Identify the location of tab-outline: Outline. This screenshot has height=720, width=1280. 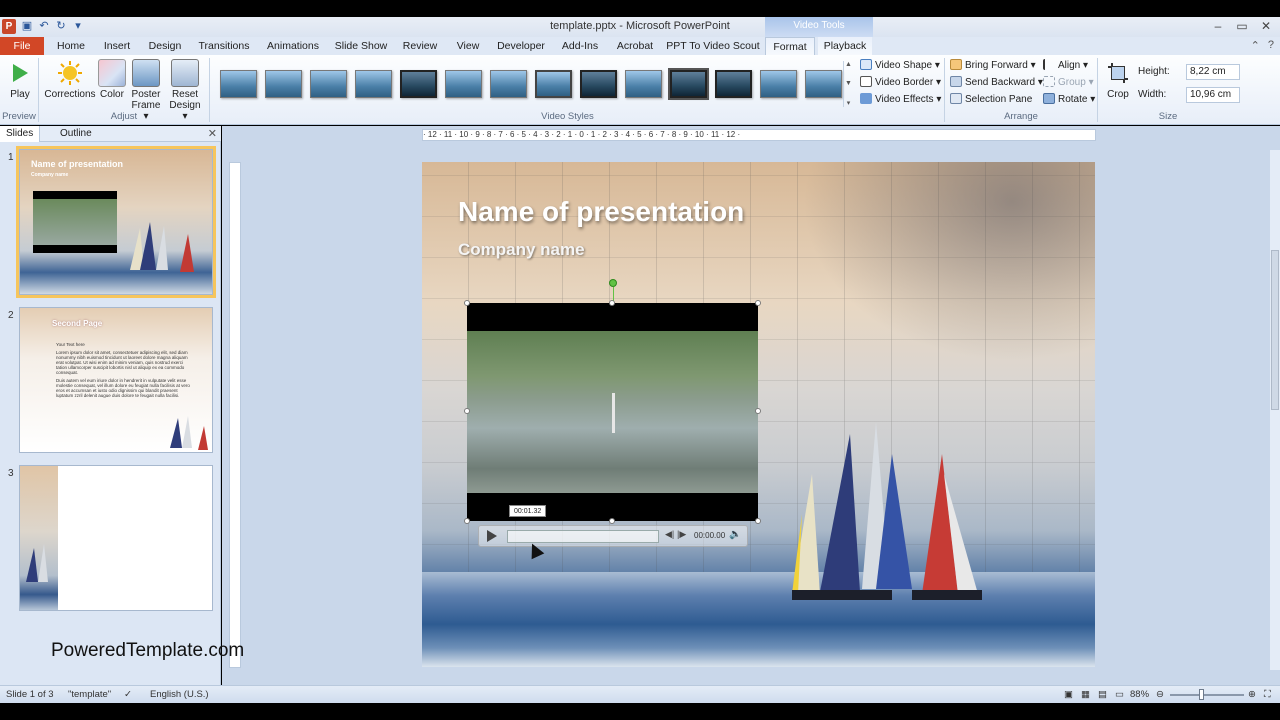
(76, 134).